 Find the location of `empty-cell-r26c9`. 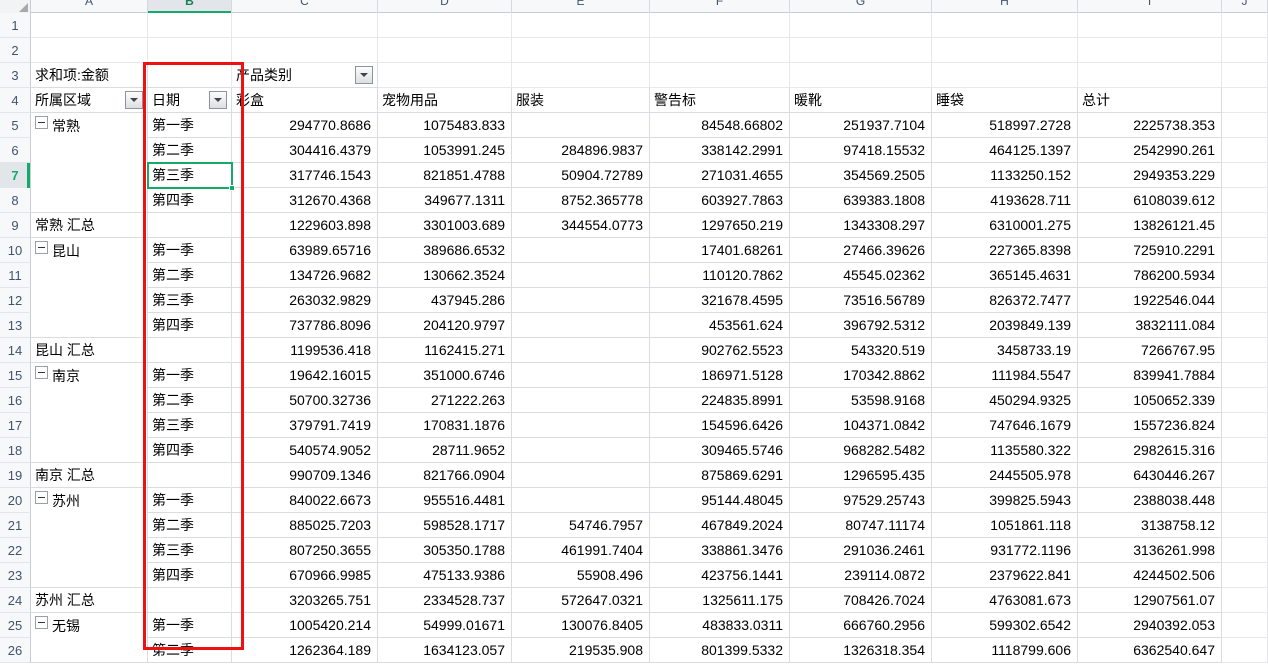

empty-cell-r26c9 is located at coordinates (1245, 650).